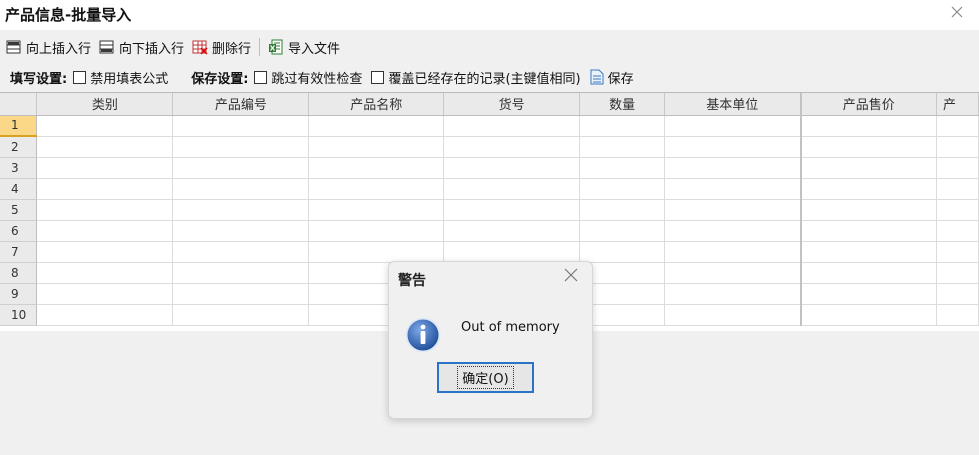 The width and height of the screenshot is (979, 455). Describe the element at coordinates (19, 189) in the screenshot. I see `row-number: 4` at that location.